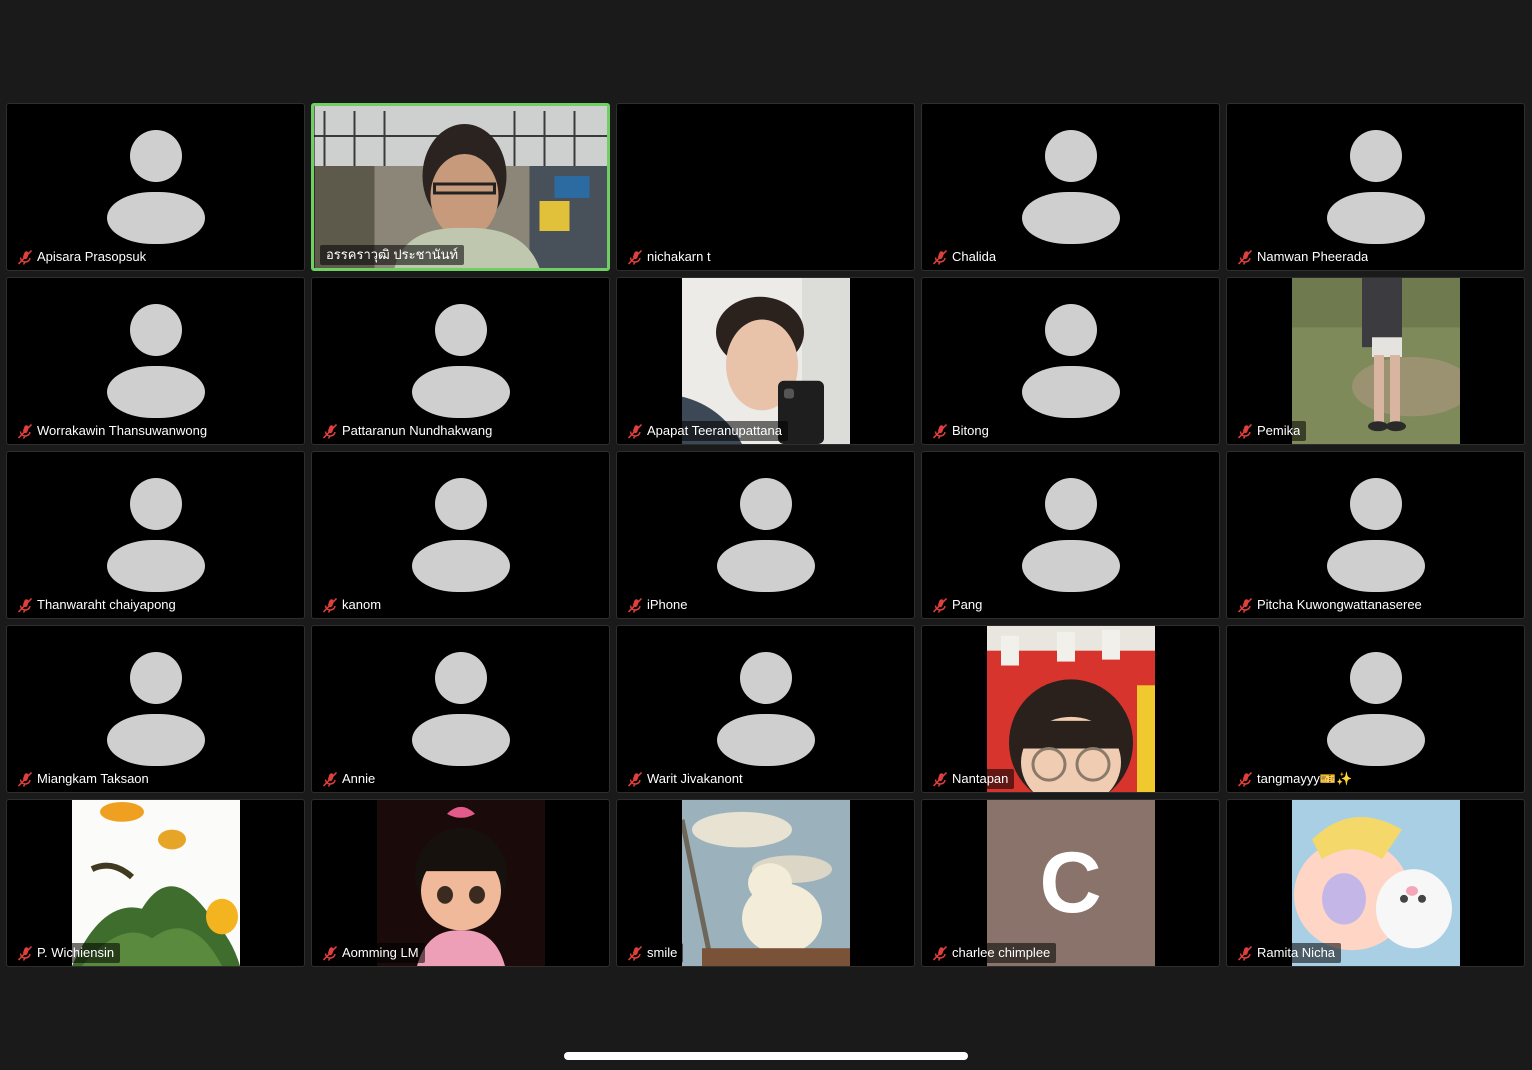  What do you see at coordinates (1070, 535) in the screenshot?
I see `participant-tile: Pang` at bounding box center [1070, 535].